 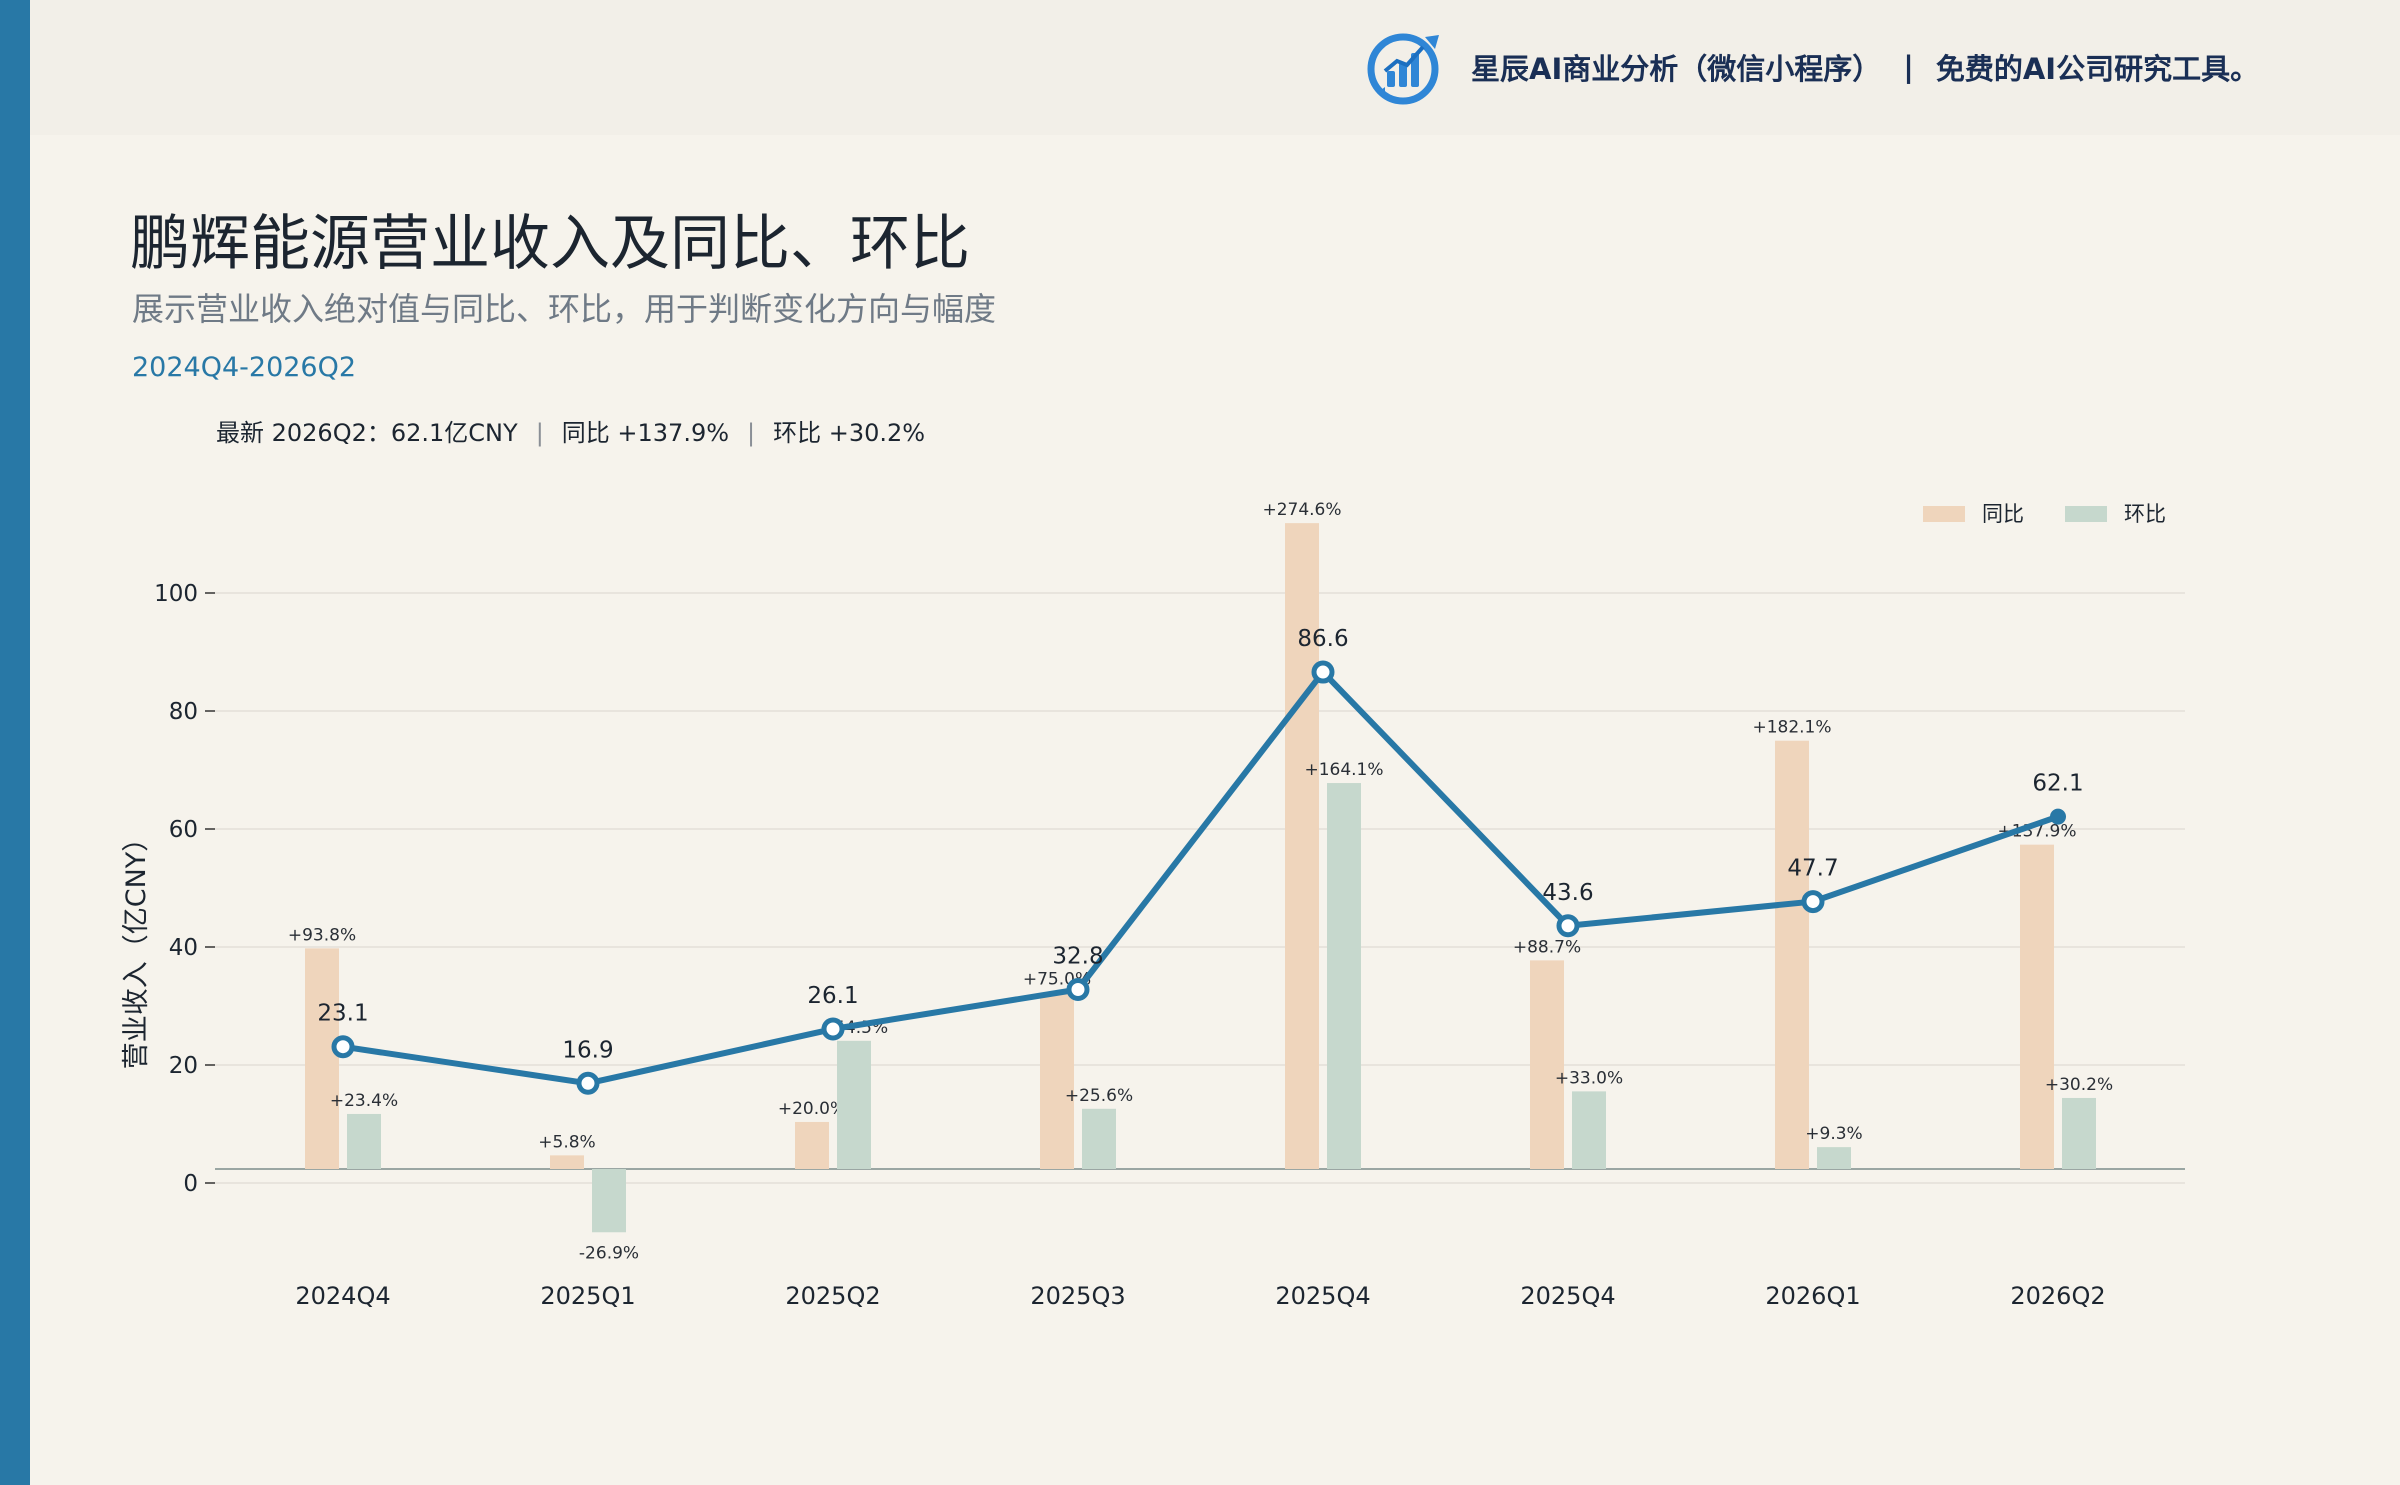 I want to click on revenue-value-label: 86.6, so click(x=1322, y=639).